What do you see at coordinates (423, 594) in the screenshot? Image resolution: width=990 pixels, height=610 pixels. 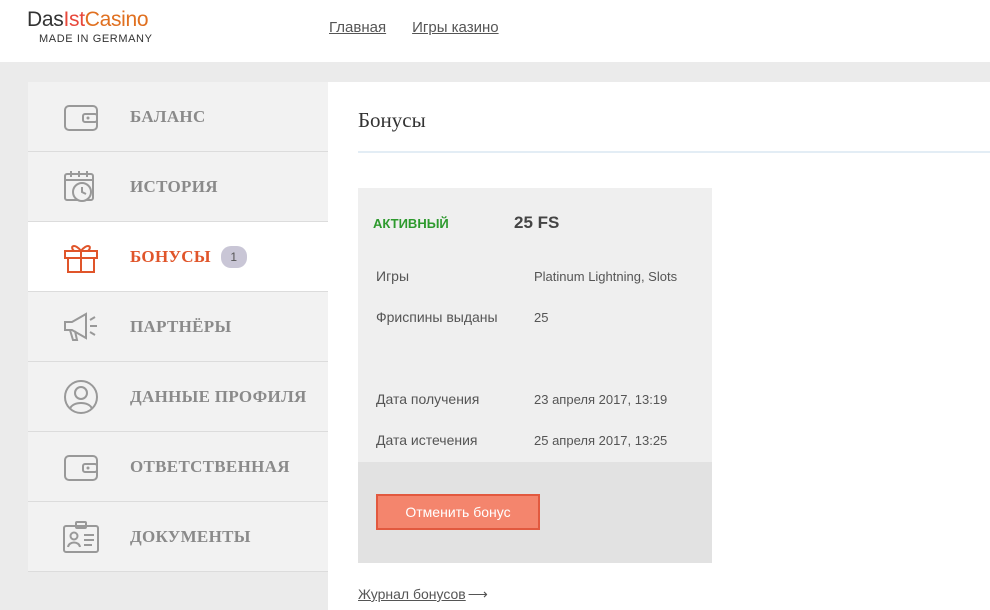 I see `bonus-journal-link: Журнал бонусов ⟶` at bounding box center [423, 594].